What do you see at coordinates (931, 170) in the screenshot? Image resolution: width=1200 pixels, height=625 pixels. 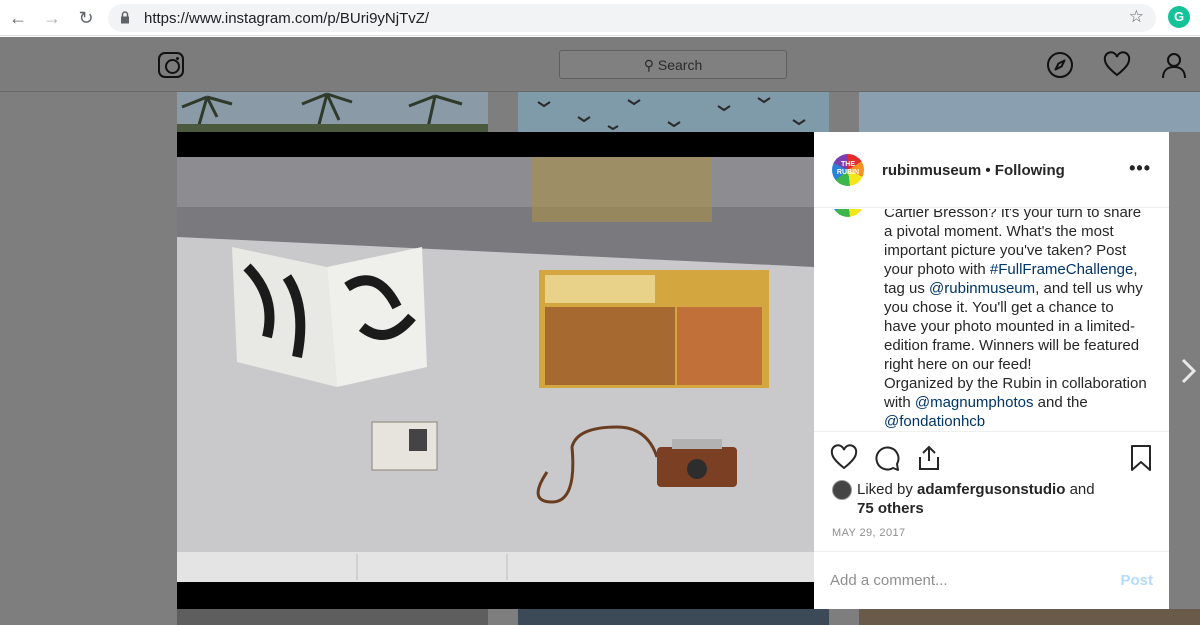 I see `username-link: rubinmuseum` at bounding box center [931, 170].